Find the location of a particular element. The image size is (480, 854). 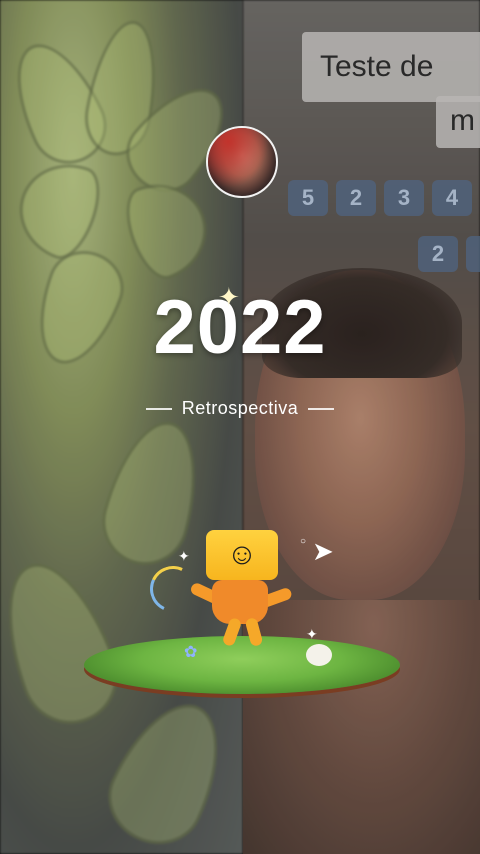

circle-icon: ○ is located at coordinates (303, 541).